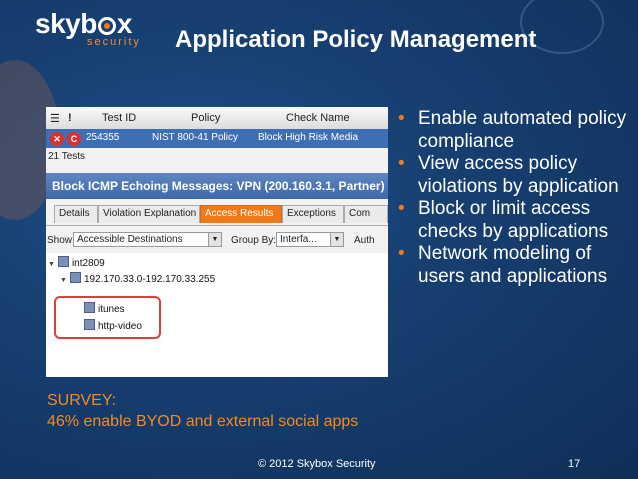 This screenshot has height=479, width=638. What do you see at coordinates (574, 464) in the screenshot?
I see `page-number: 17` at bounding box center [574, 464].